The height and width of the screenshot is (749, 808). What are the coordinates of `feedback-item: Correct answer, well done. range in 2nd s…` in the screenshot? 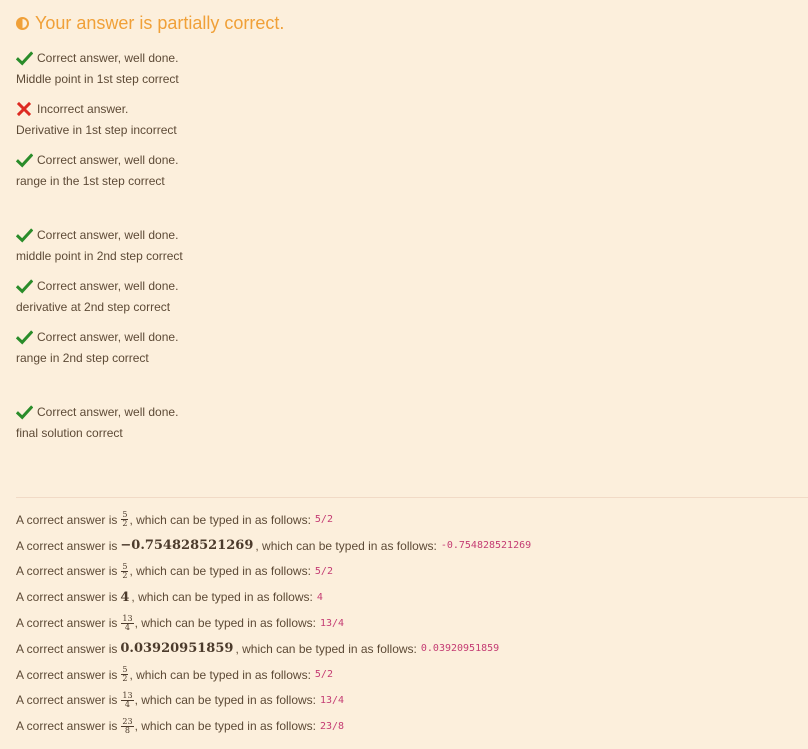 It's located at (216, 348).